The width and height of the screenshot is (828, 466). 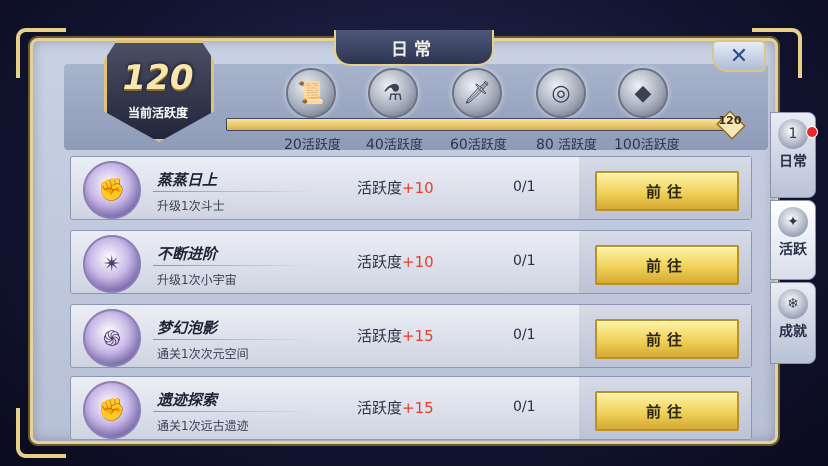 I want to click on reward-chest-40: ⚗, so click(x=393, y=93).